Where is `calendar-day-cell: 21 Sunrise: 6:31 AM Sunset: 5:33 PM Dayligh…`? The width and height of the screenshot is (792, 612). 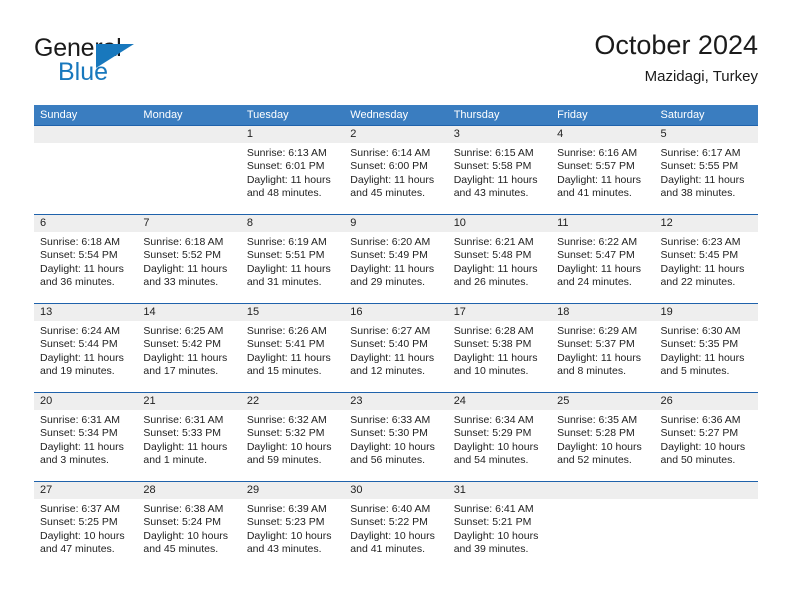
calendar-day-cell: 21 Sunrise: 6:31 AM Sunset: 5:33 PM Dayligh… is located at coordinates (189, 437).